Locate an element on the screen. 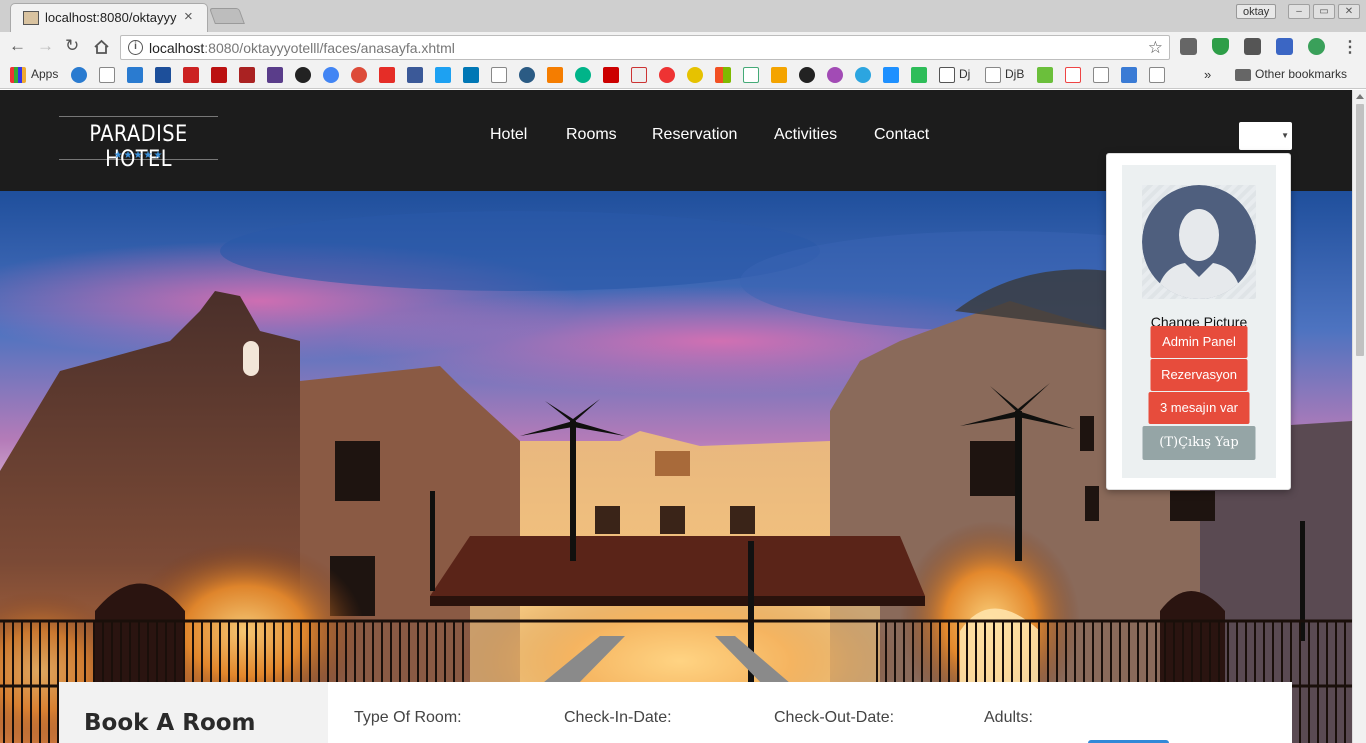 Image resolution: width=1366 pixels, height=743 pixels. bookmark-1-icon is located at coordinates (79, 75).